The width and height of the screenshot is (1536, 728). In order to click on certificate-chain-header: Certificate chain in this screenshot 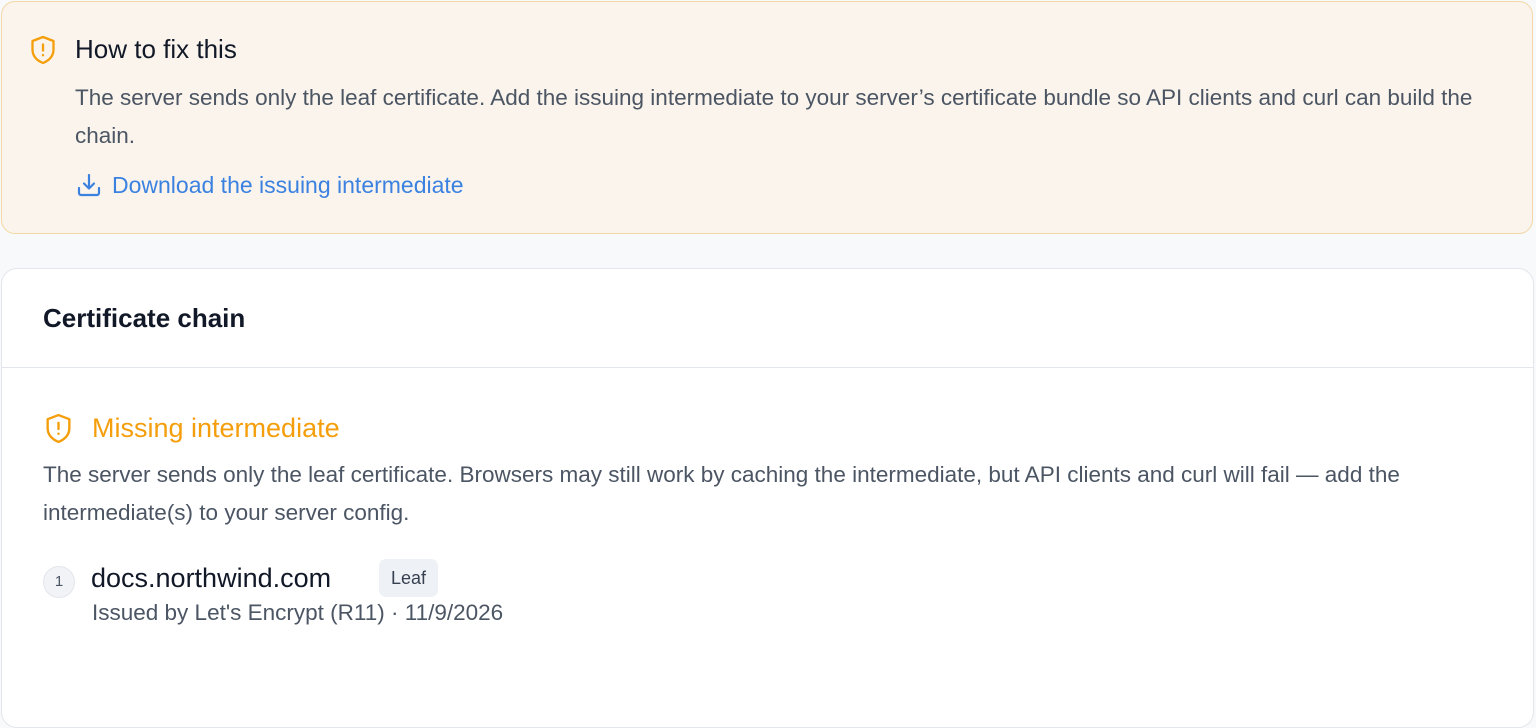, I will do `click(767, 318)`.